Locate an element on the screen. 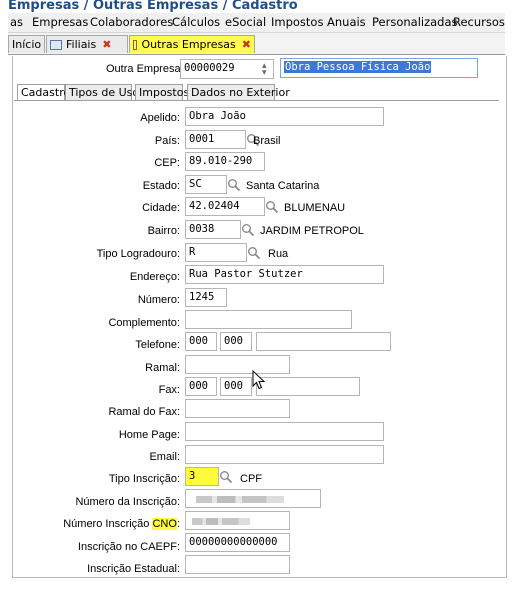 The height and width of the screenshot is (589, 530). apelido-label: Apelido: is located at coordinates (160, 118).